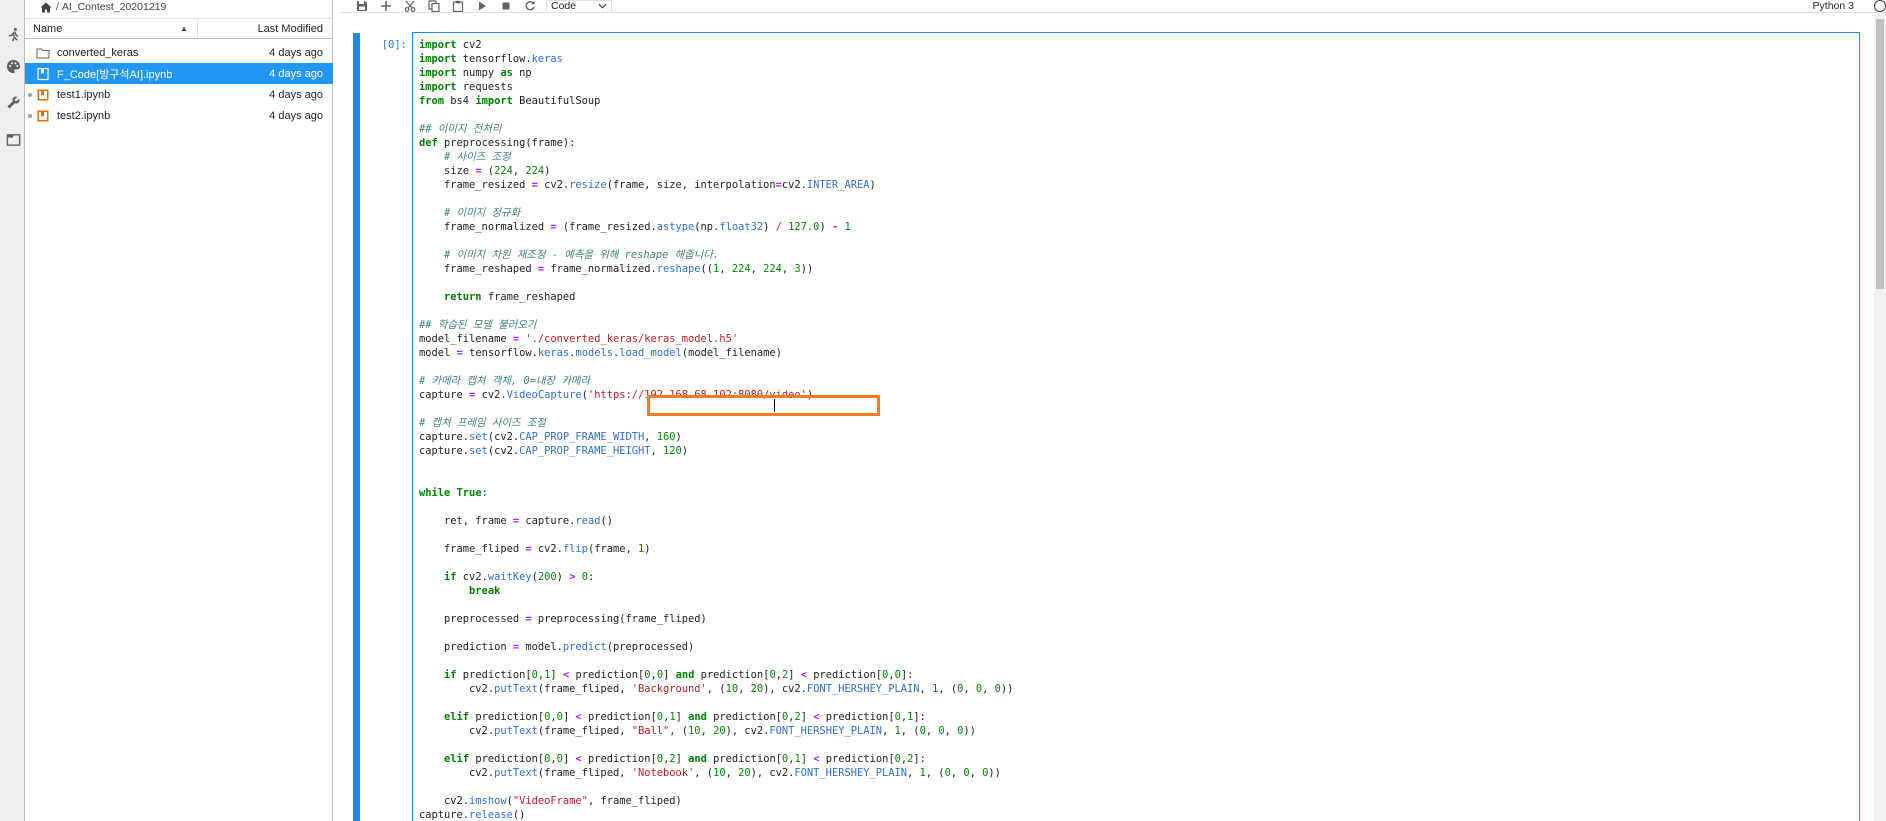 This screenshot has height=821, width=1886. What do you see at coordinates (179, 115) in the screenshot?
I see `list-item: test2.ipynb 4 days ago` at bounding box center [179, 115].